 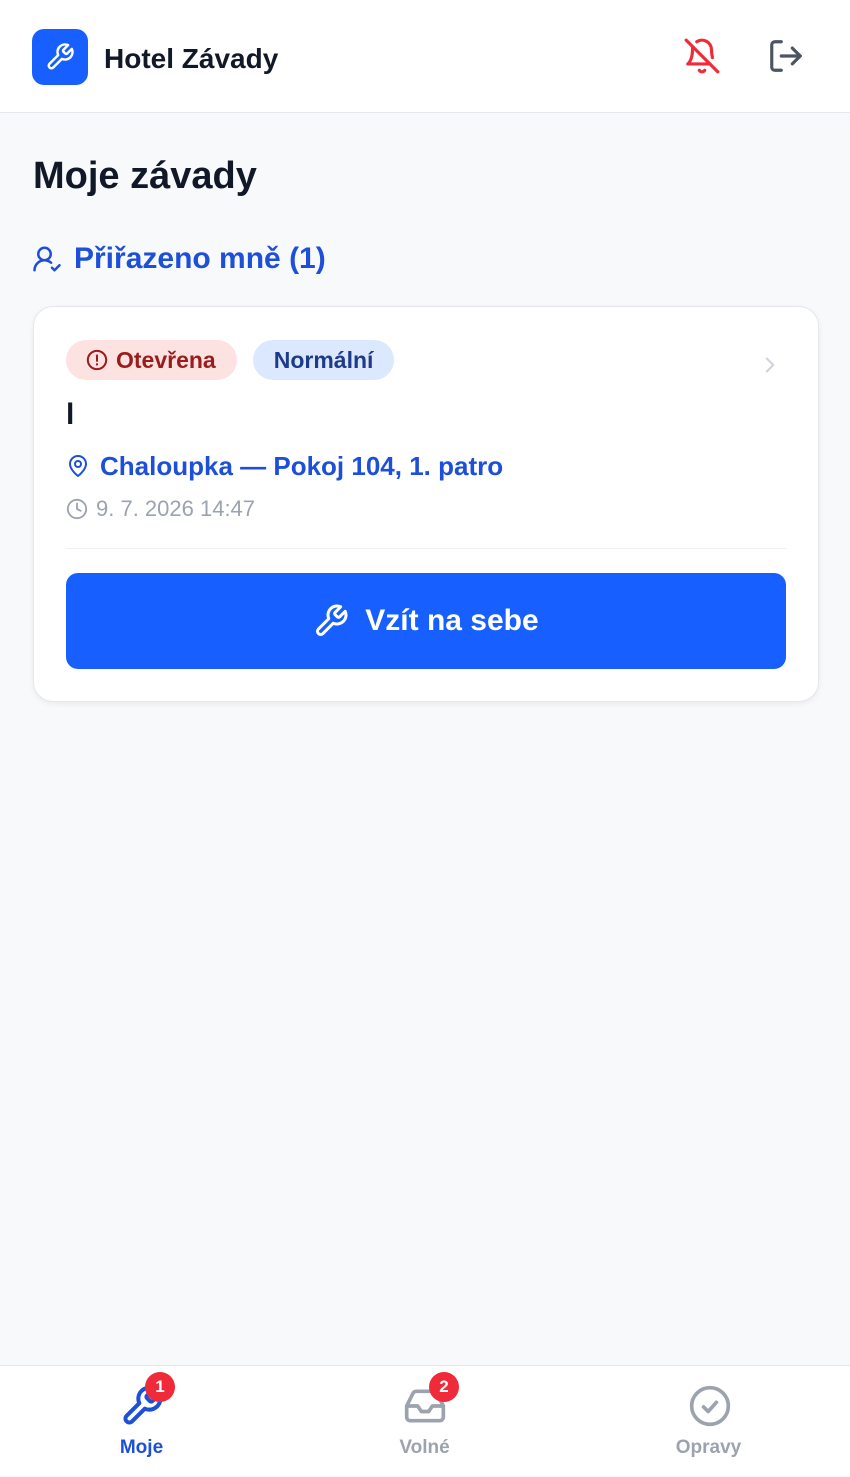 What do you see at coordinates (176, 508) in the screenshot?
I see `timestamp-text: 9. 7. 2026 14:47` at bounding box center [176, 508].